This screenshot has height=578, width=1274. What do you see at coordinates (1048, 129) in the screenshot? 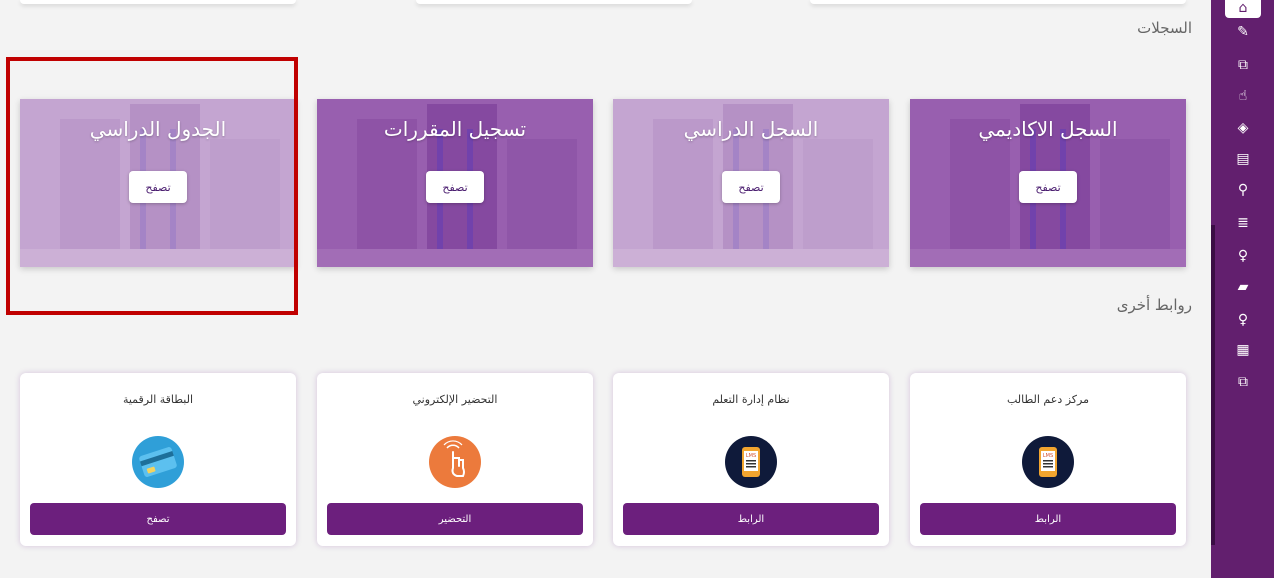
I see `record-card-title: السجل الاكاديمي` at bounding box center [1048, 129].